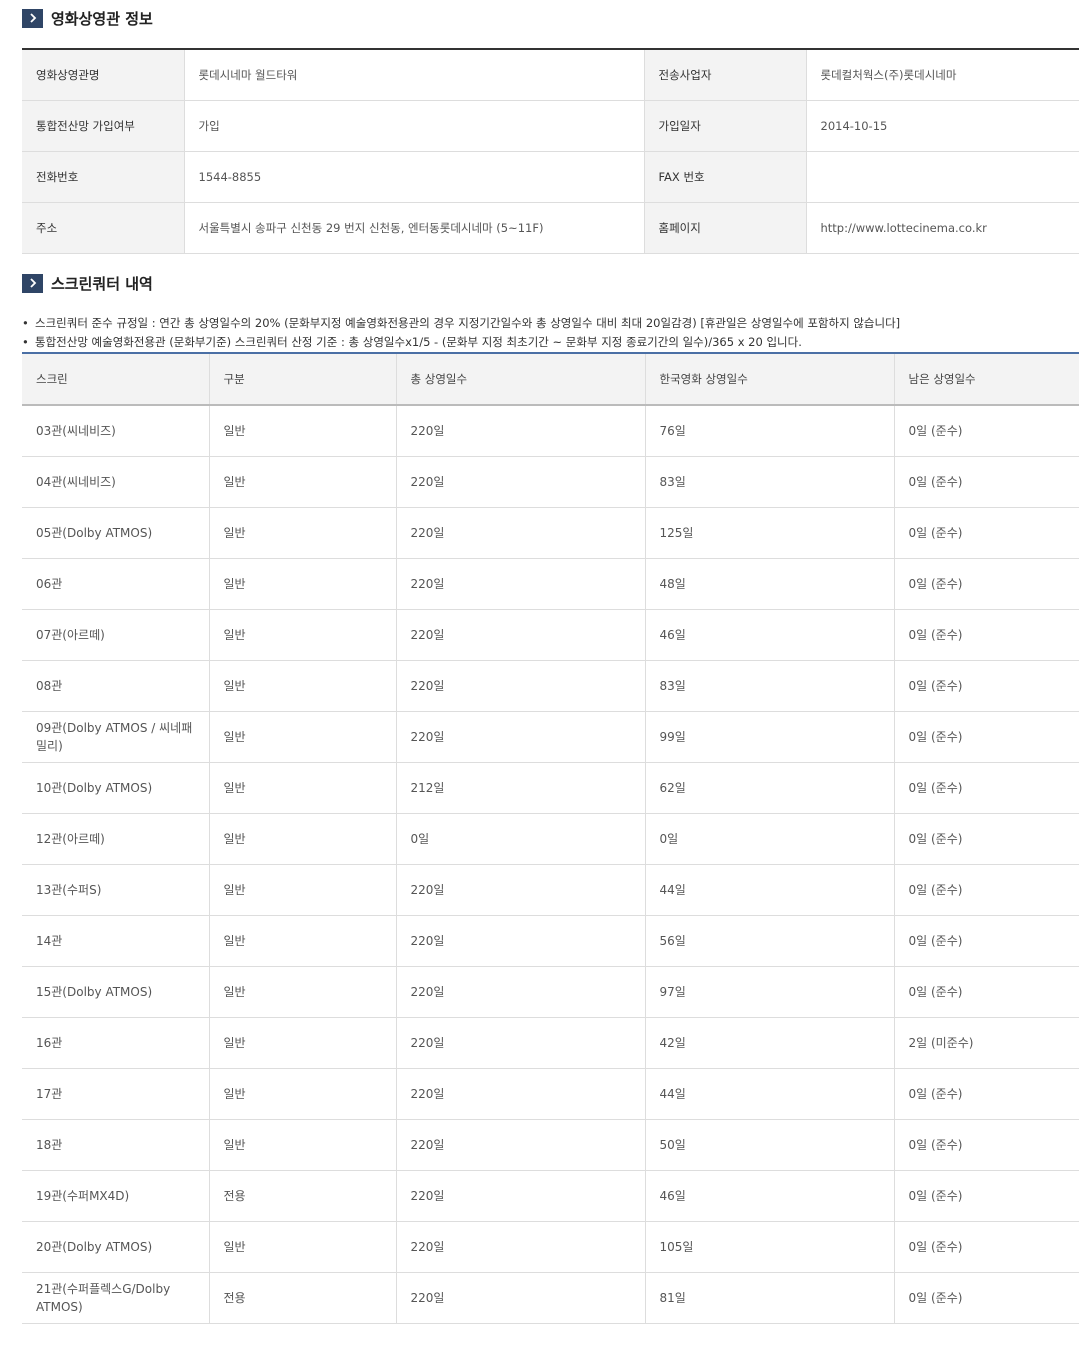  I want to click on info-value: 롯데컬처웍스(주)롯데시네마, so click(942, 75).